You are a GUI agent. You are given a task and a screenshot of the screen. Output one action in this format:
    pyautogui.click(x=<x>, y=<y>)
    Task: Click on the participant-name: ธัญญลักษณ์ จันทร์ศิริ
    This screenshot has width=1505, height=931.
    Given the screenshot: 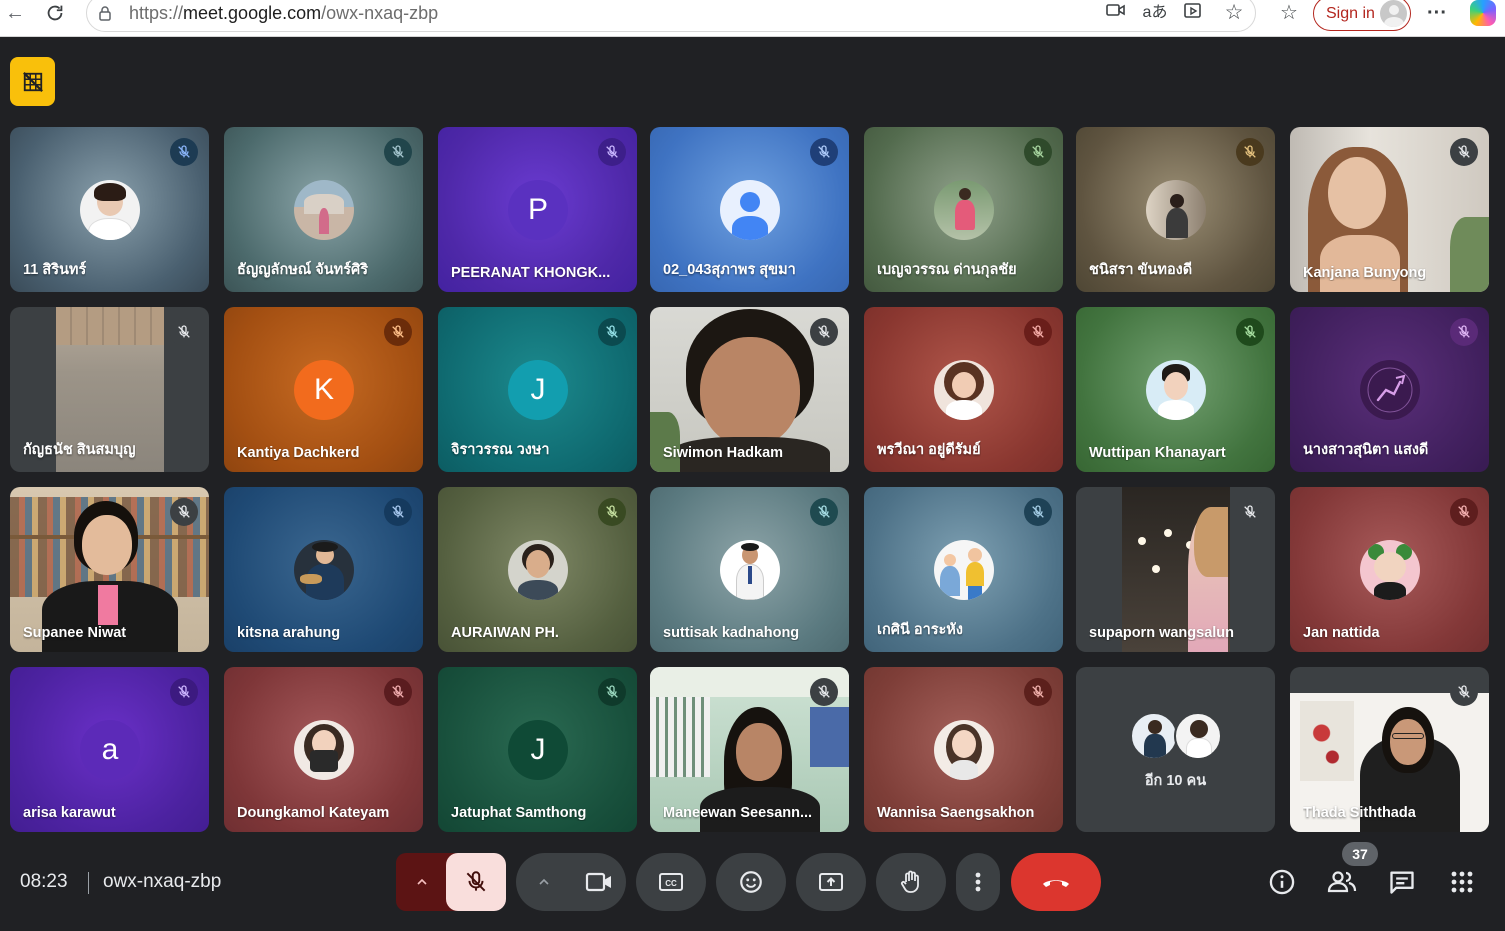 What is the action you would take?
    pyautogui.click(x=303, y=270)
    